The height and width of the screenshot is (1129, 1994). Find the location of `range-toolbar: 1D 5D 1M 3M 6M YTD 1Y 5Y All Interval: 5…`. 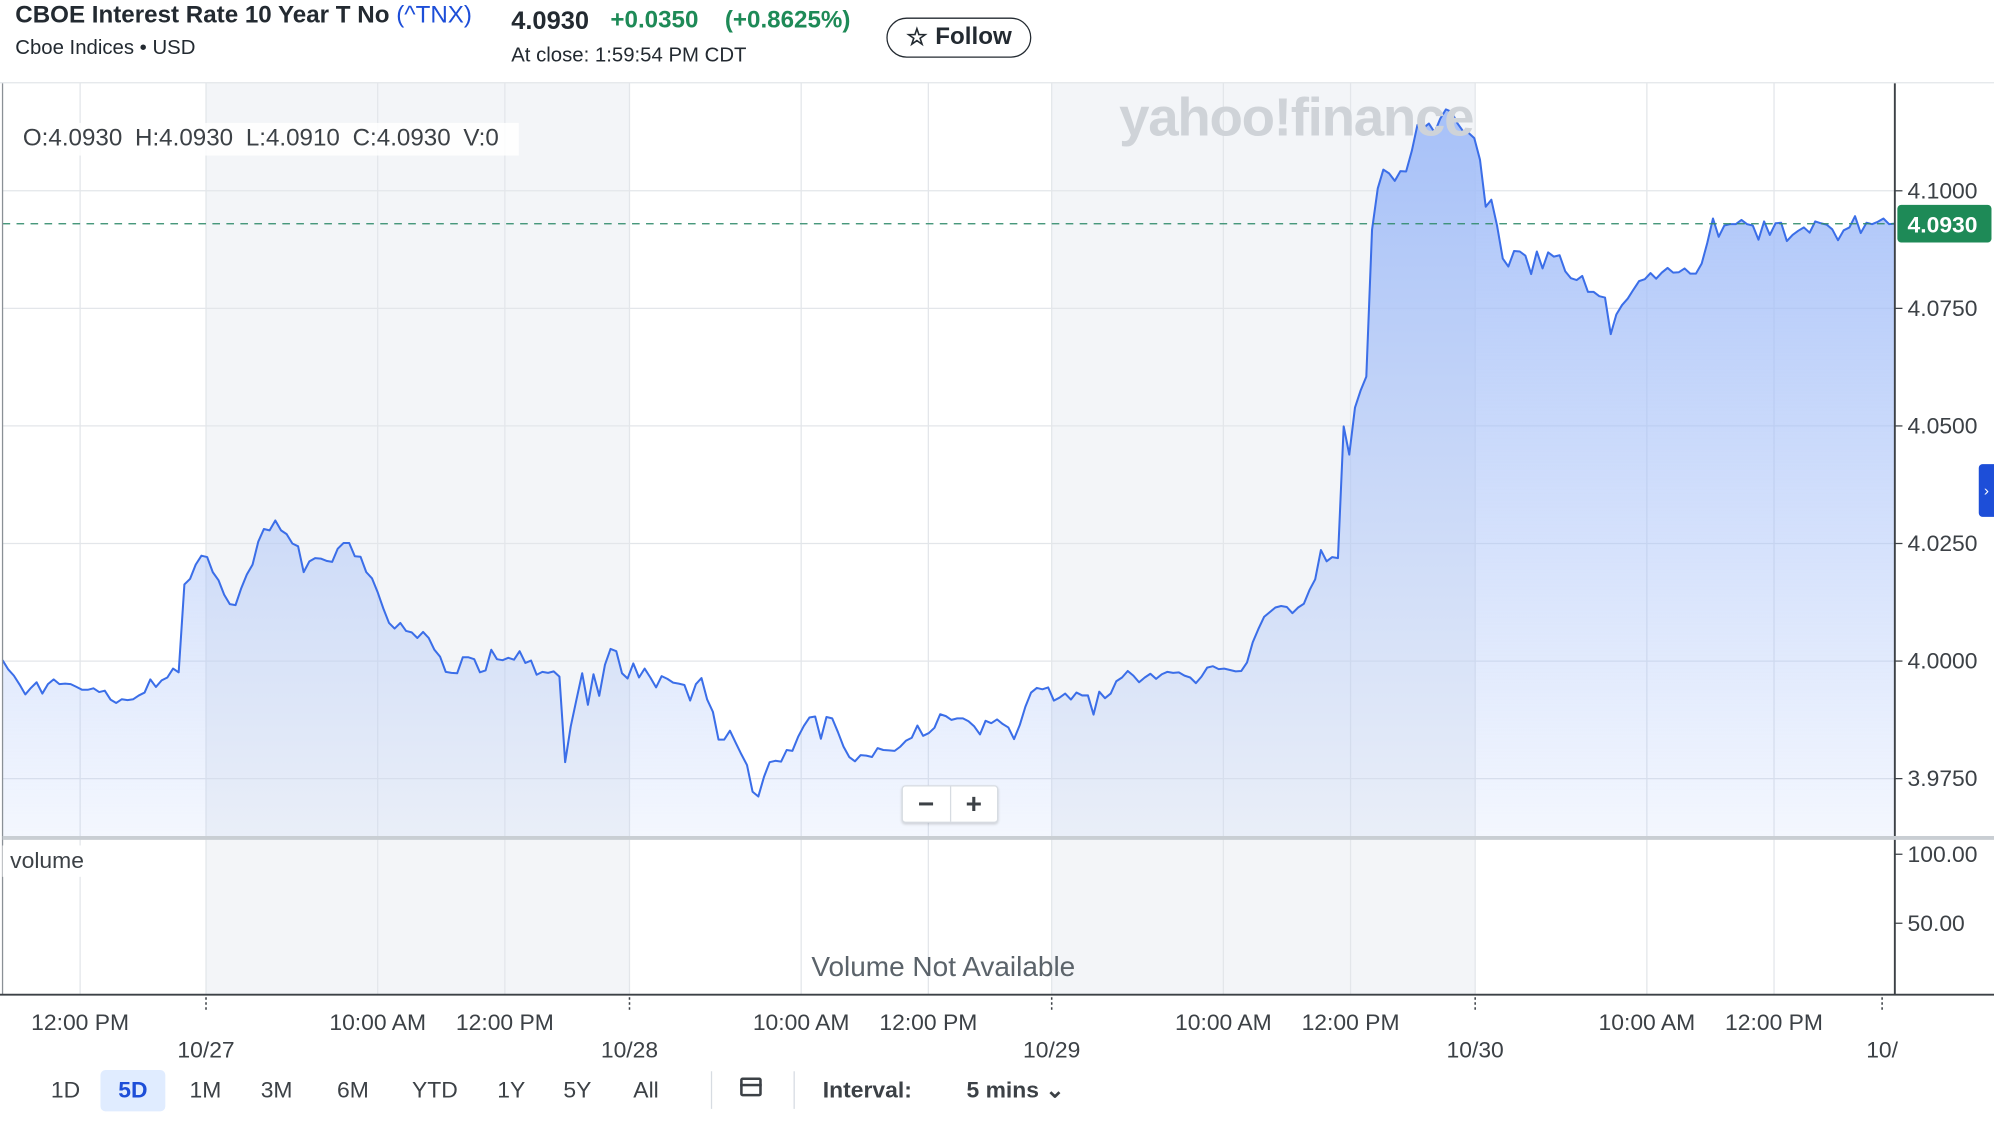

range-toolbar: 1D 5D 1M 3M 6M YTD 1Y 5Y All Interval: 5… is located at coordinates (997, 1091).